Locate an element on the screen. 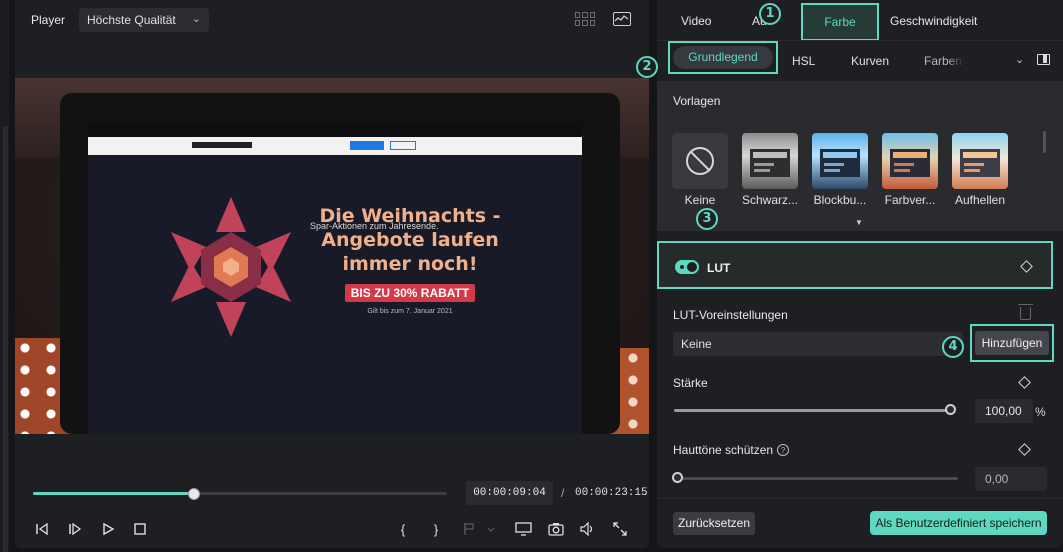 This screenshot has height=552, width=1063. help-icon: ? is located at coordinates (783, 450).